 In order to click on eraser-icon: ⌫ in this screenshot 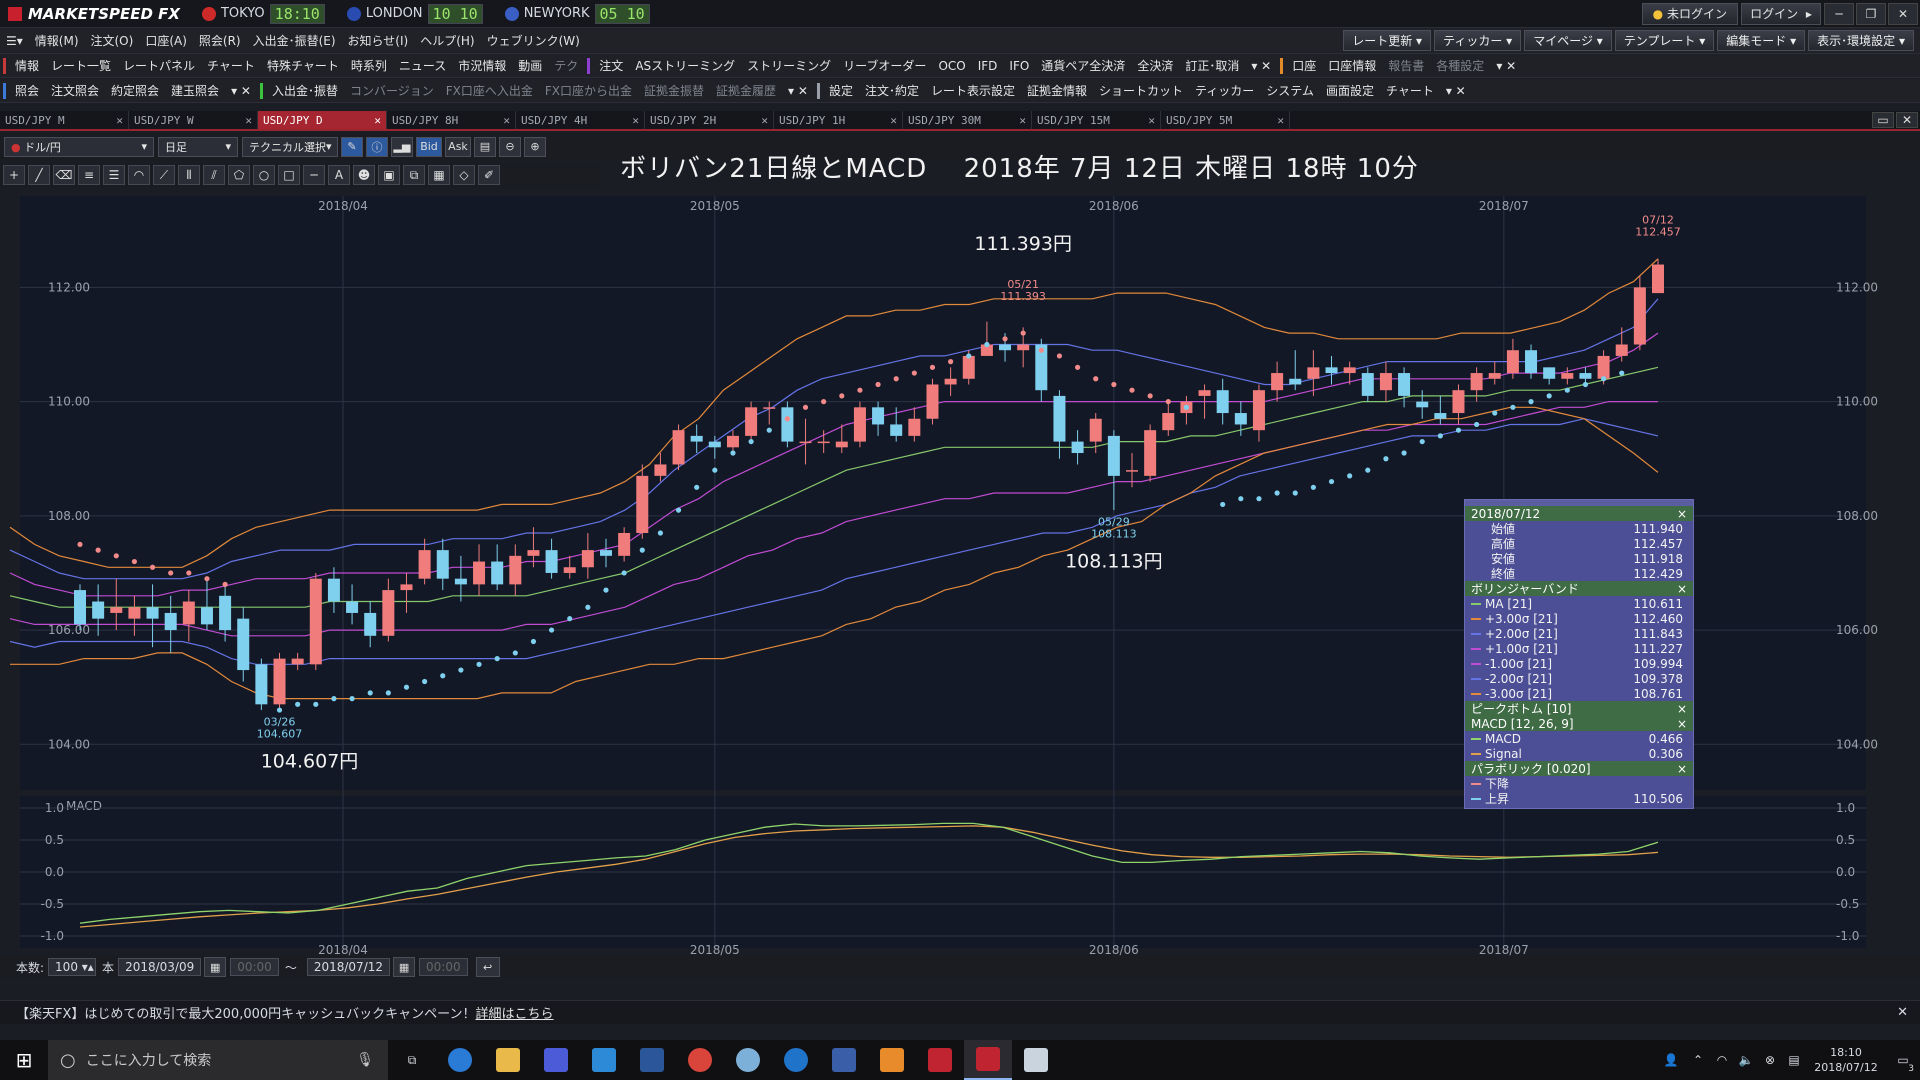, I will do `click(64, 175)`.